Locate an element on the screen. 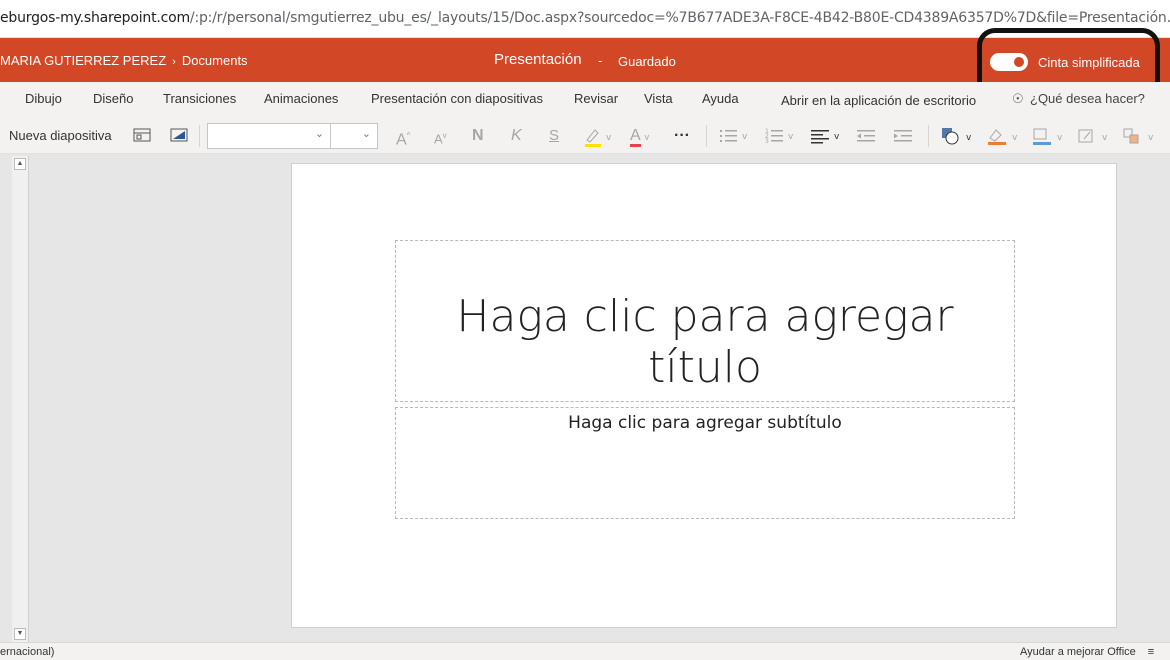 The width and height of the screenshot is (1170, 660). breadcrumb: MARIA GUTIERREZ PEREZ › Documents is located at coordinates (124, 60).